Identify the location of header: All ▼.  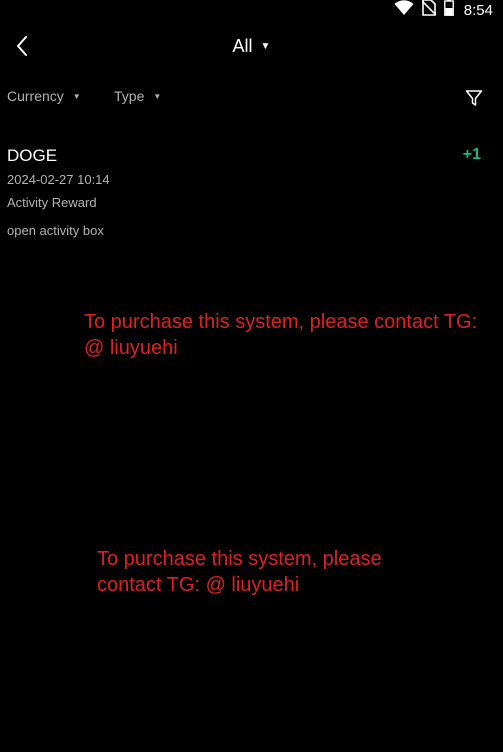
(251, 48).